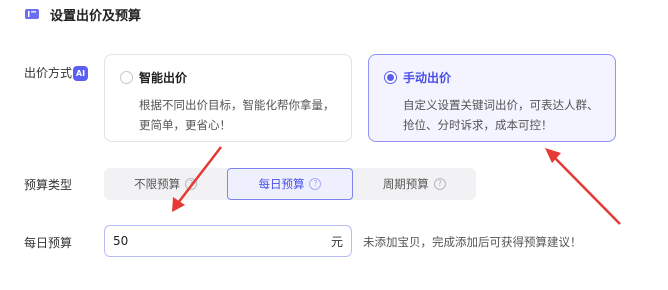 This screenshot has width=668, height=290. I want to click on smart-bid-description: 根据不同出价目标，智能化帮你拿量， 更简单，更省心！, so click(237, 115).